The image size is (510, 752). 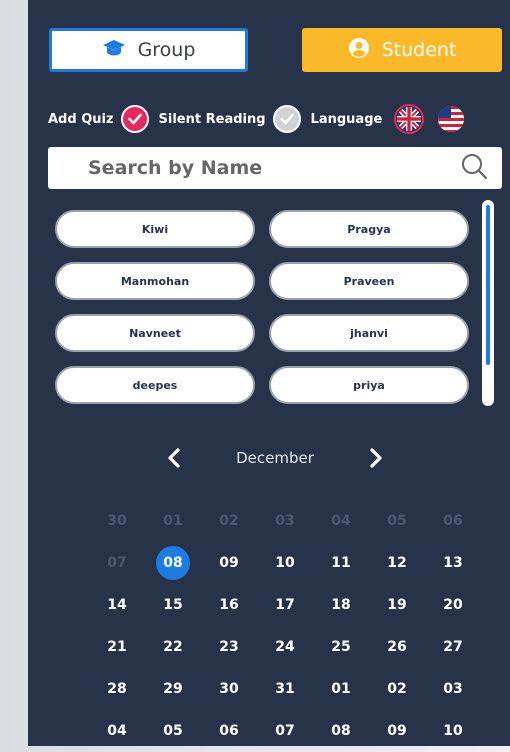 I want to click on student-button-label: Student, so click(x=419, y=50).